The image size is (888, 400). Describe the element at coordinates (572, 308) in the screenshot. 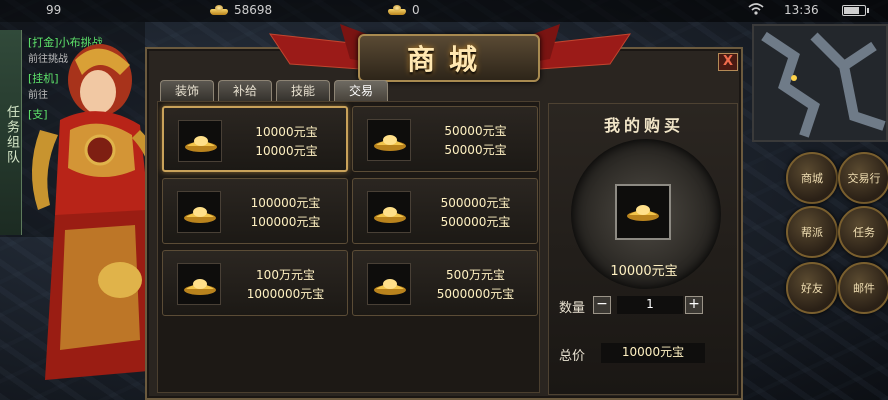

I see `quantity-label: 数量` at that location.